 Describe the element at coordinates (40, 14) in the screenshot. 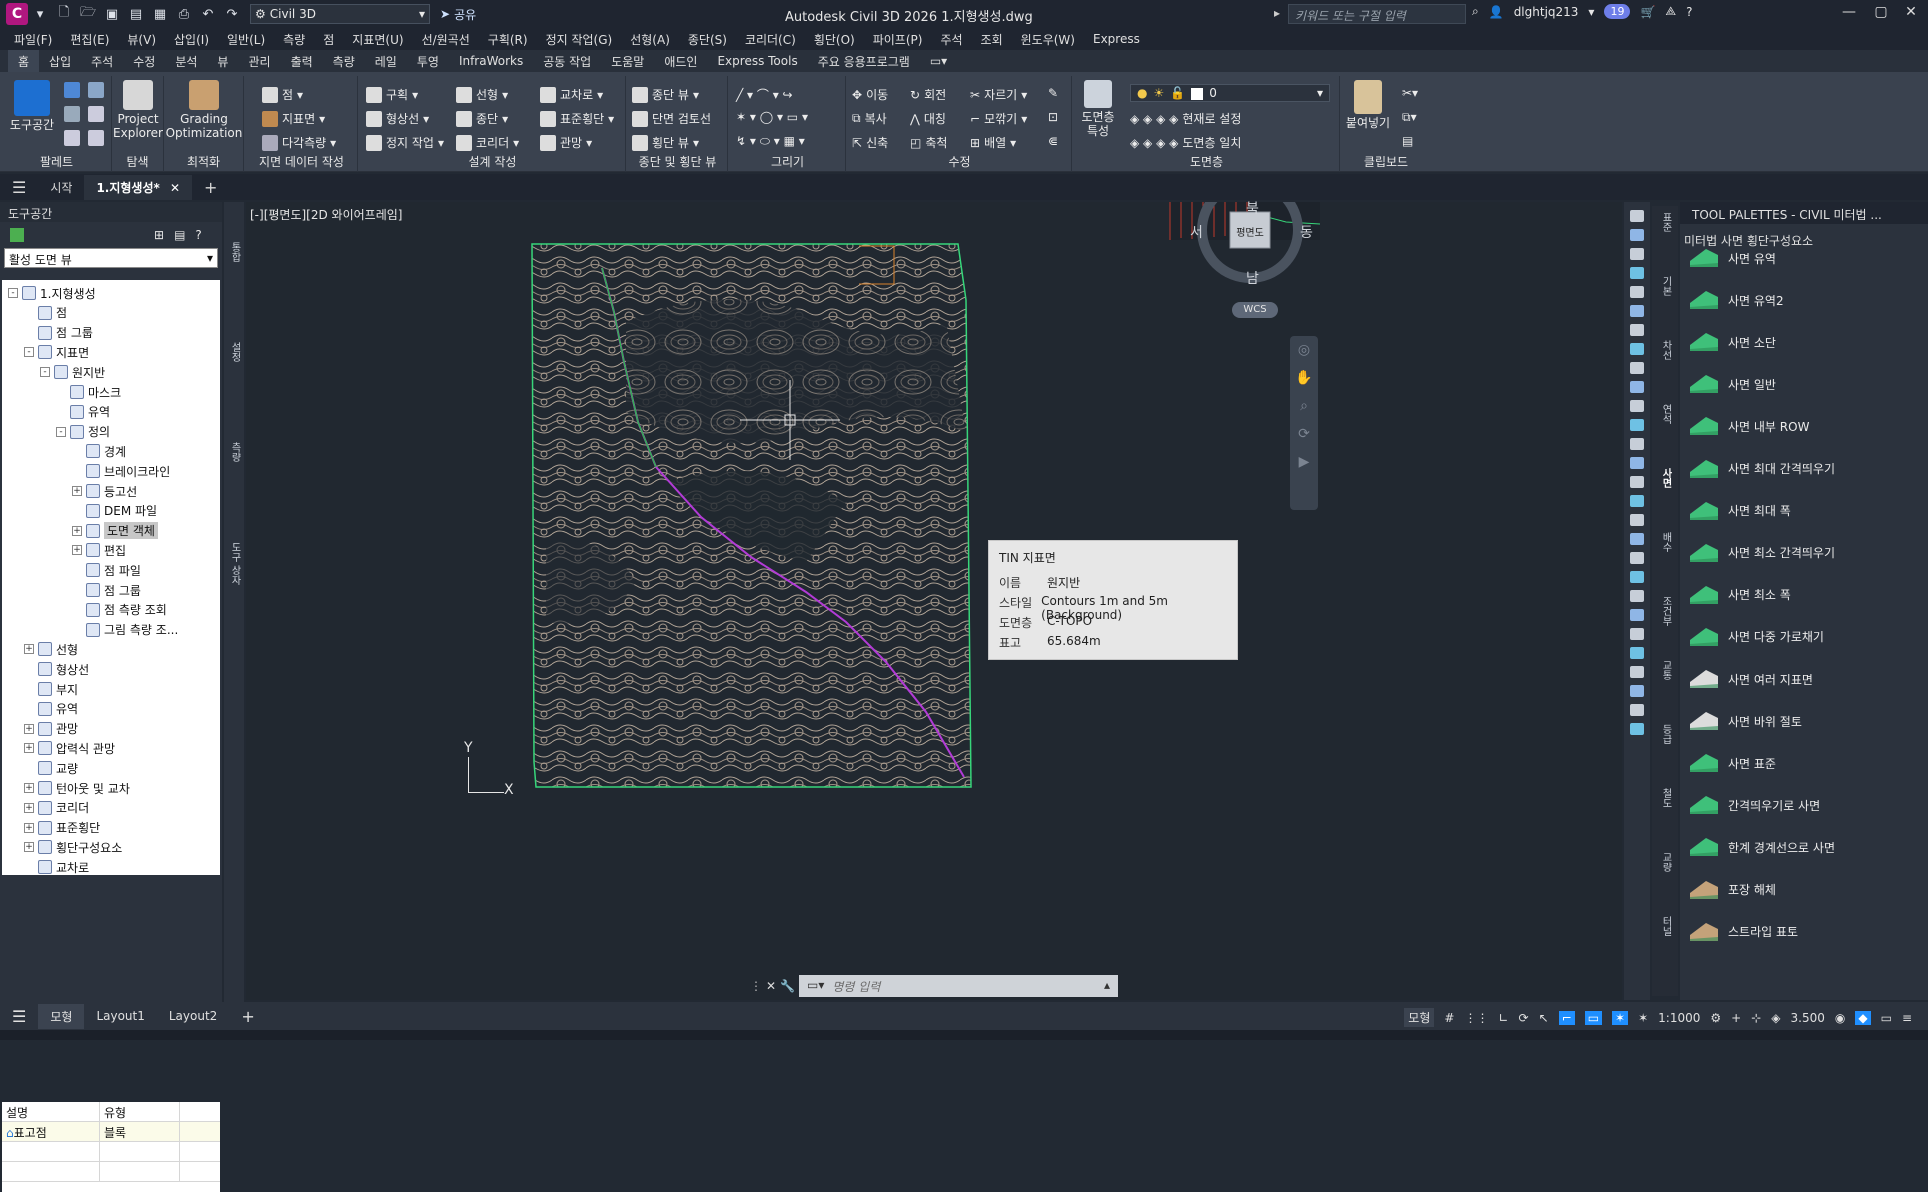

I see `app-menu-chevron-icon: ▾` at that location.